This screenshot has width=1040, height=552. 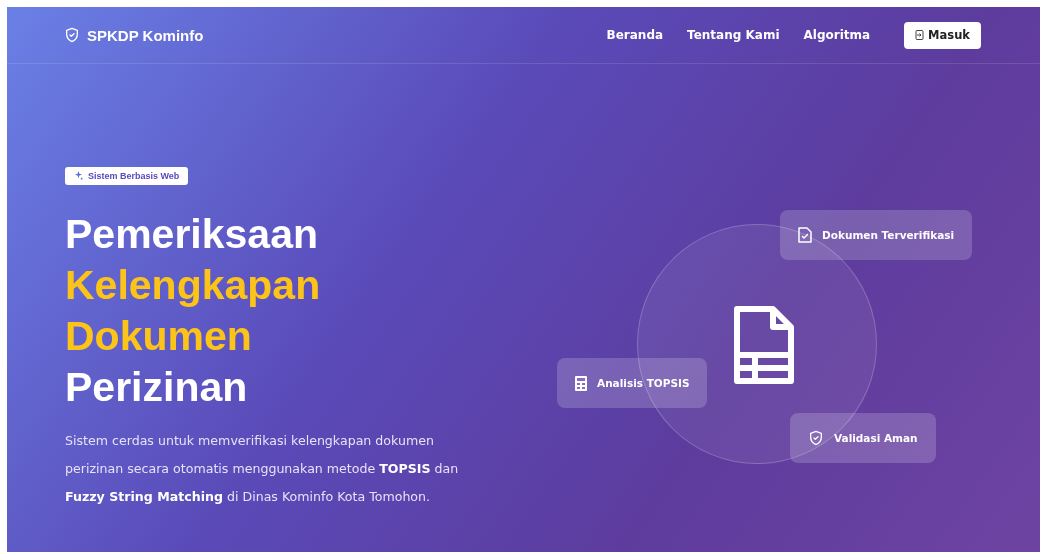 What do you see at coordinates (764, 345) in the screenshot?
I see `document-table-icon` at bounding box center [764, 345].